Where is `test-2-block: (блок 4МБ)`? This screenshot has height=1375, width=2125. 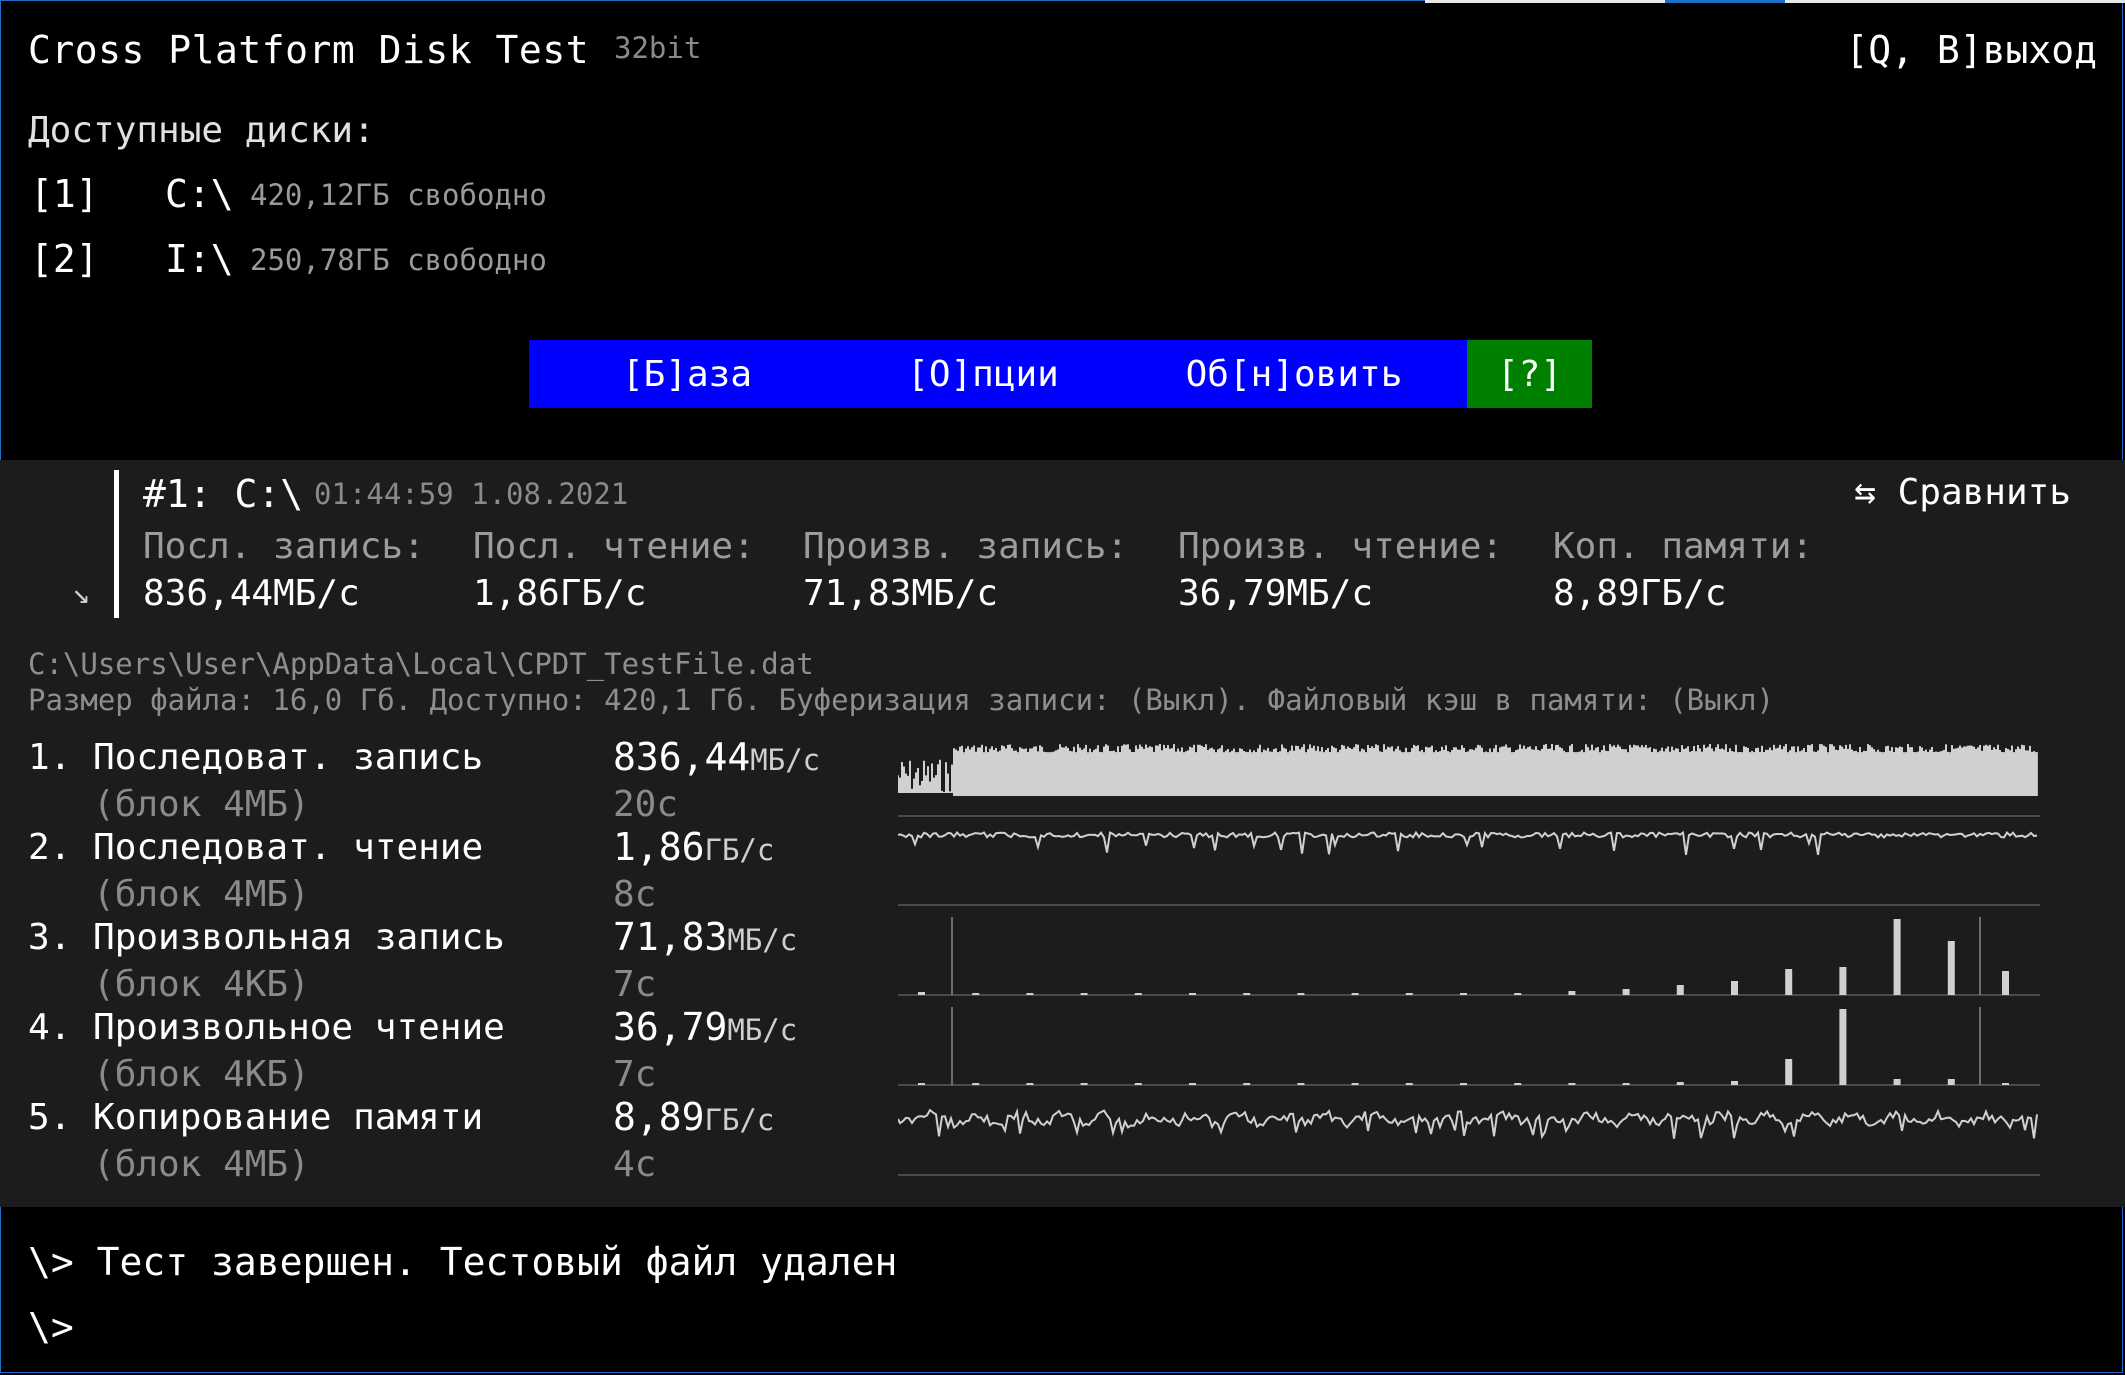
test-2-block: (блок 4МБ) is located at coordinates (169, 894).